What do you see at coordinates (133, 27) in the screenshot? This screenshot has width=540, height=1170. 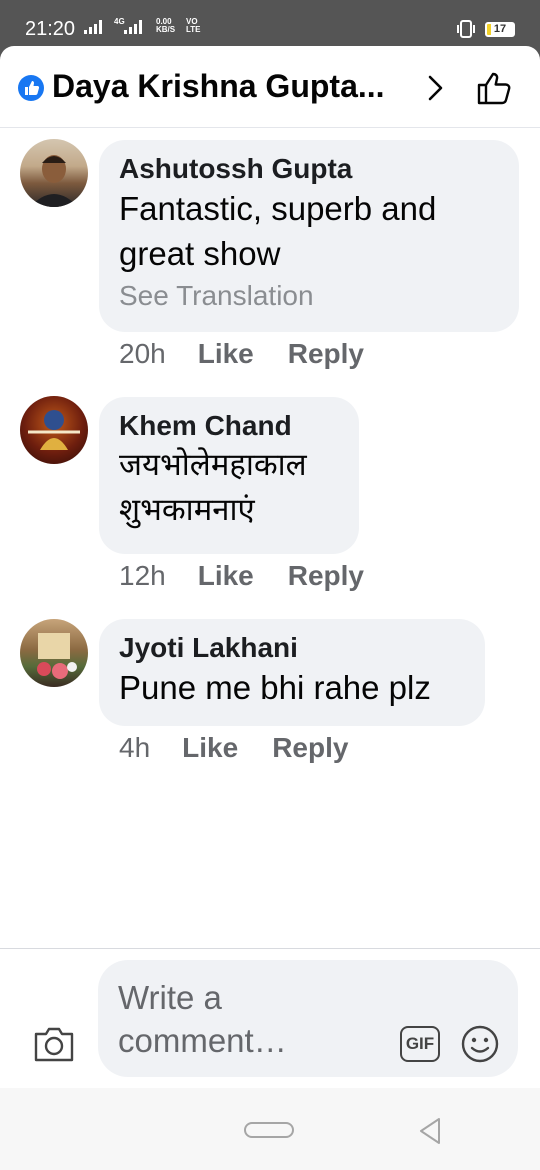 I see `signal-strength-2-icon` at bounding box center [133, 27].